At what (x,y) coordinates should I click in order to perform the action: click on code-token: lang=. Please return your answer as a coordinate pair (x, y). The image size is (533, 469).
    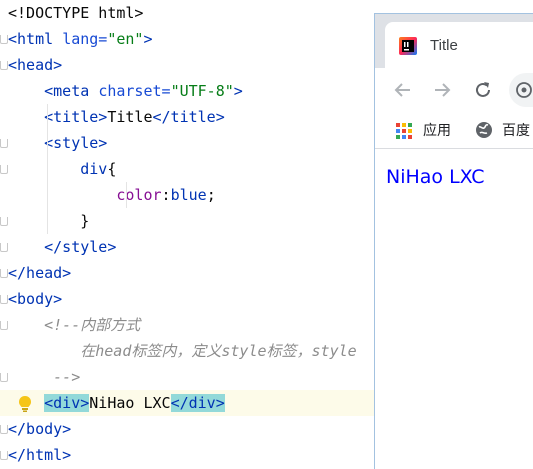
    Looking at the image, I should click on (85, 39).